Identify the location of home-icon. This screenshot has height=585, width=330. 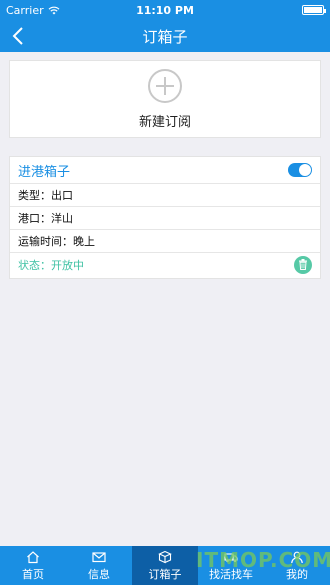
(33, 557).